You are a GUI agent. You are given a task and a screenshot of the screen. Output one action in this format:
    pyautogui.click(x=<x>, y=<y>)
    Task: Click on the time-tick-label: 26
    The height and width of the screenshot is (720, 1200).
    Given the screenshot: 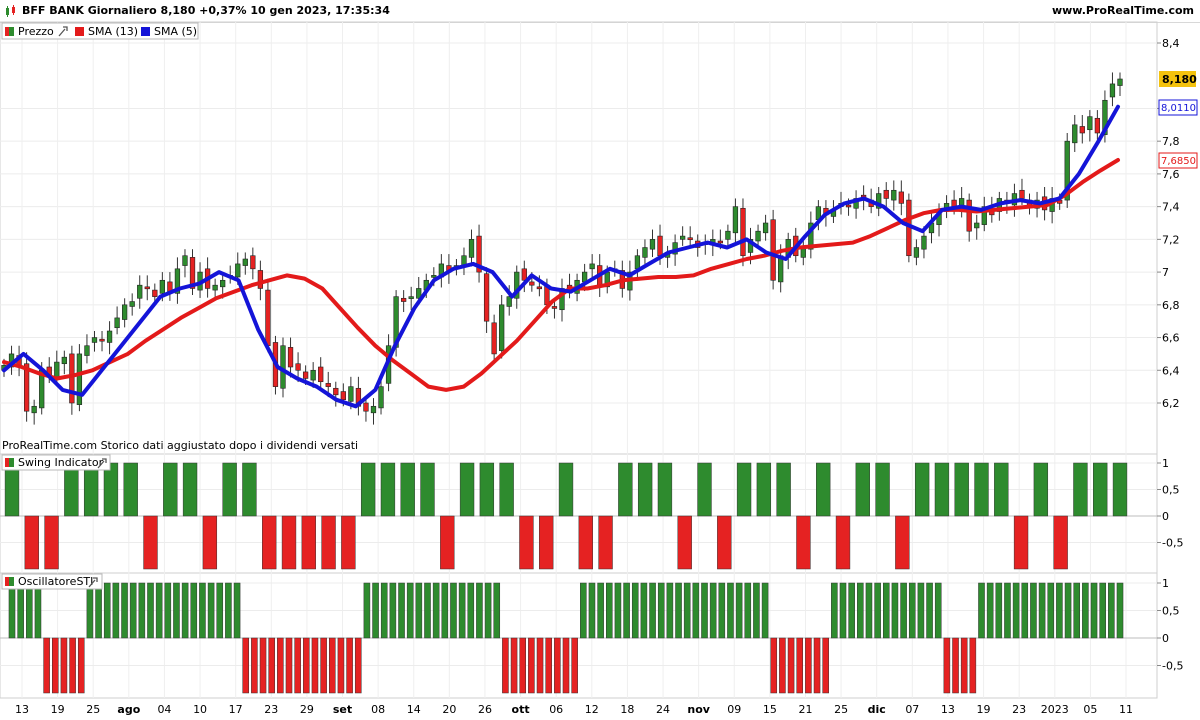 What is the action you would take?
    pyautogui.click(x=485, y=709)
    